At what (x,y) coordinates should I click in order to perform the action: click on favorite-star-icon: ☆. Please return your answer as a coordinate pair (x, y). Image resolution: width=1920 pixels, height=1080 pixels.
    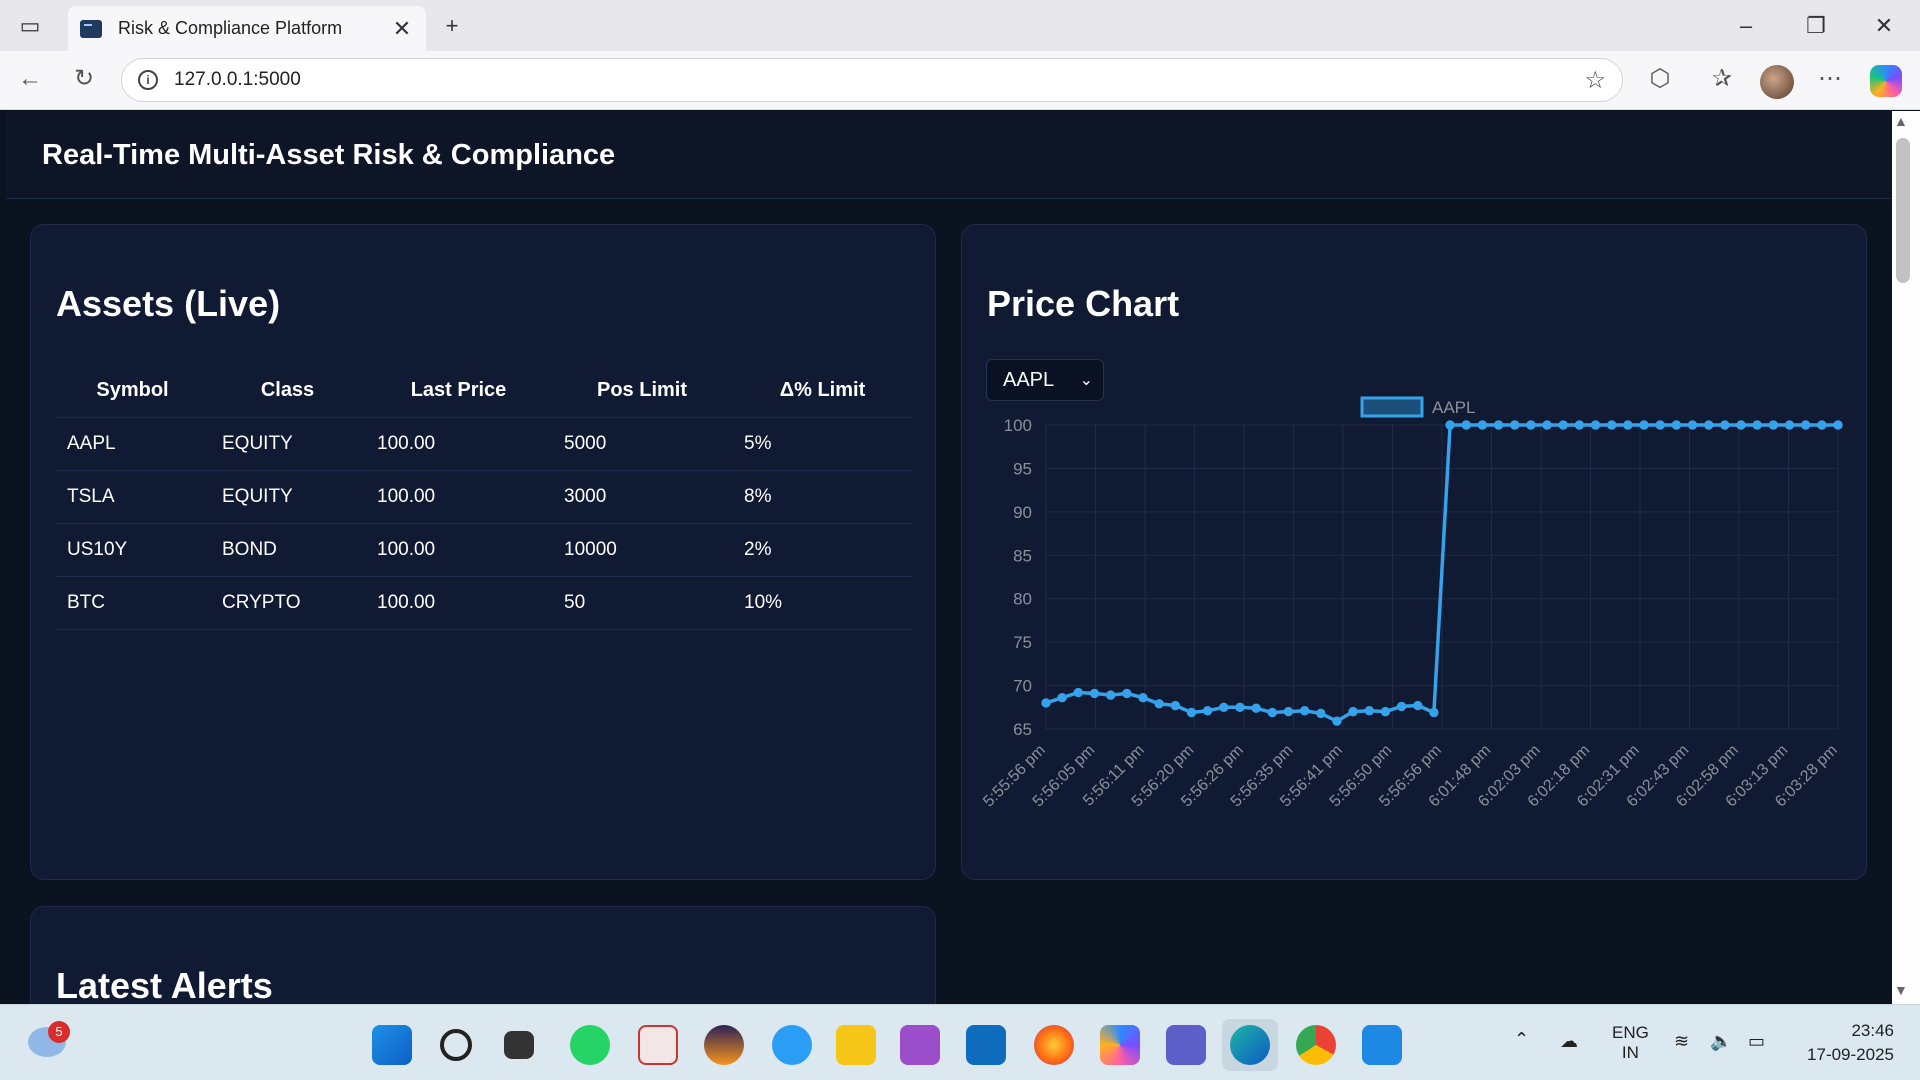
    Looking at the image, I should click on (1595, 80).